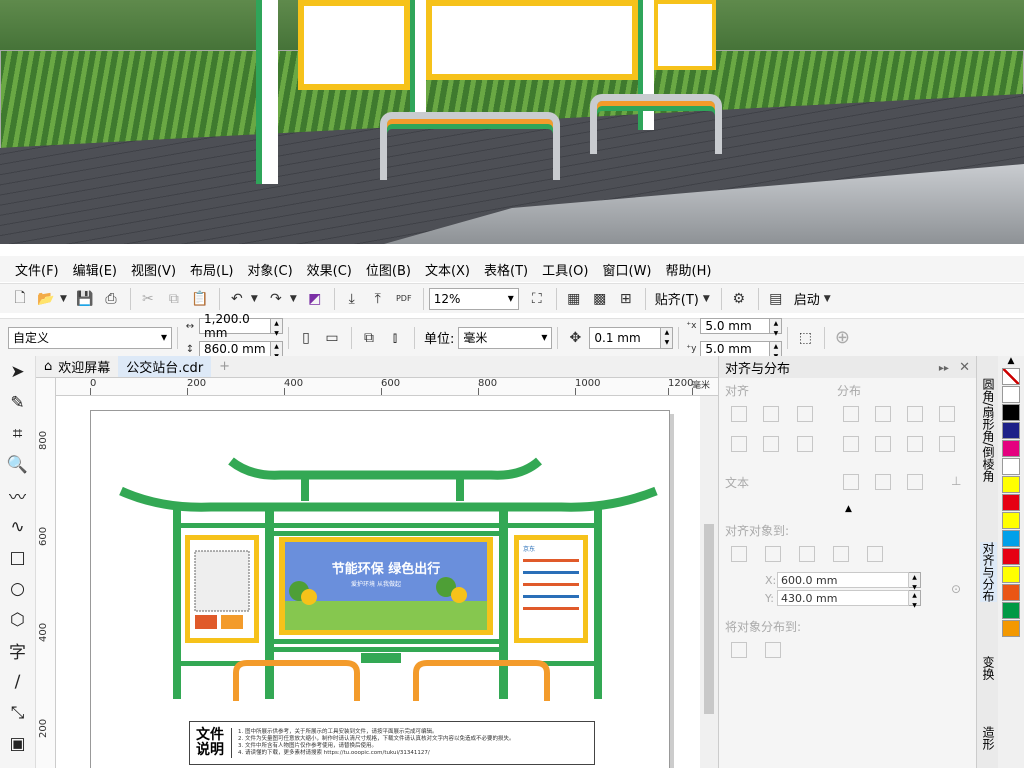  I want to click on tab-bus-stop-document: 公交站台.cdr, so click(165, 366).